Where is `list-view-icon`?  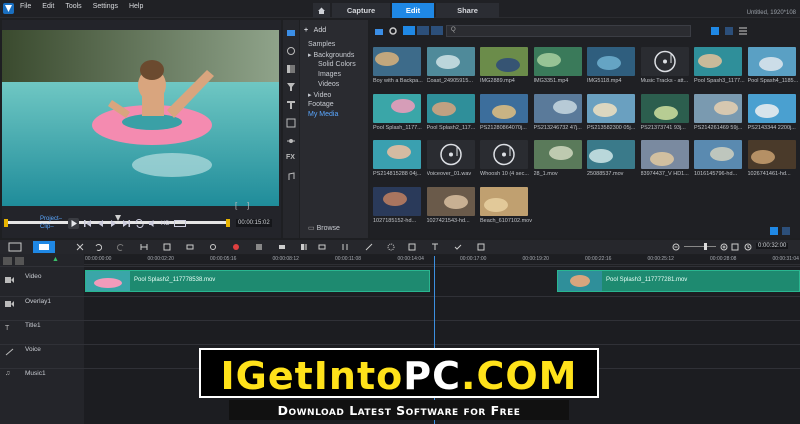
list-view-icon is located at coordinates (715, 31).